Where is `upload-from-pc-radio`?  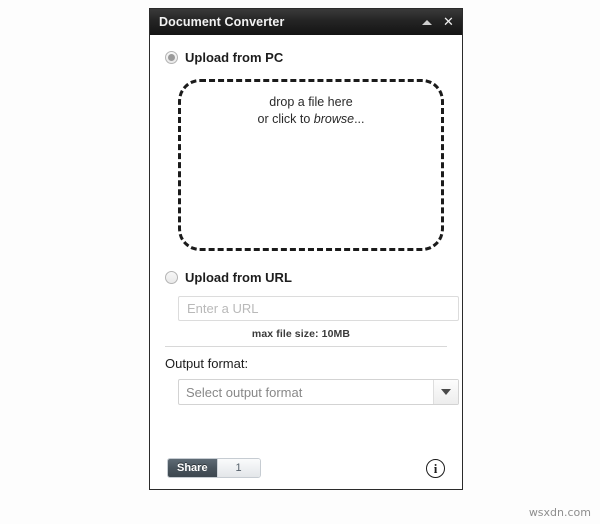
upload-from-pc-radio is located at coordinates (171, 57).